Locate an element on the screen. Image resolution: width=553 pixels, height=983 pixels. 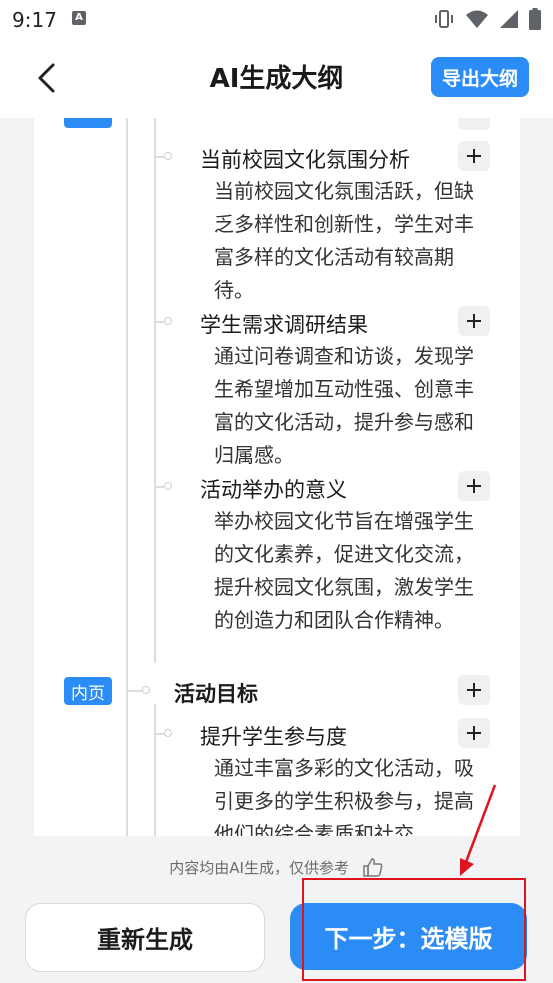
outline-node-title: 提升学生参与度 is located at coordinates (273, 736).